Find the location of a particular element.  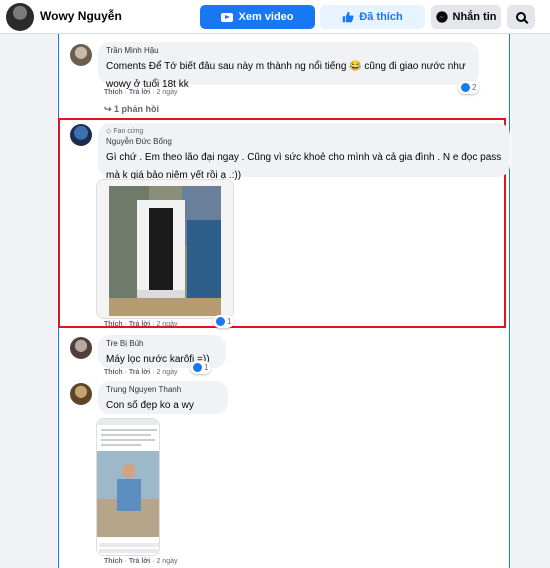

watch-video-button: Xem video is located at coordinates (257, 17).